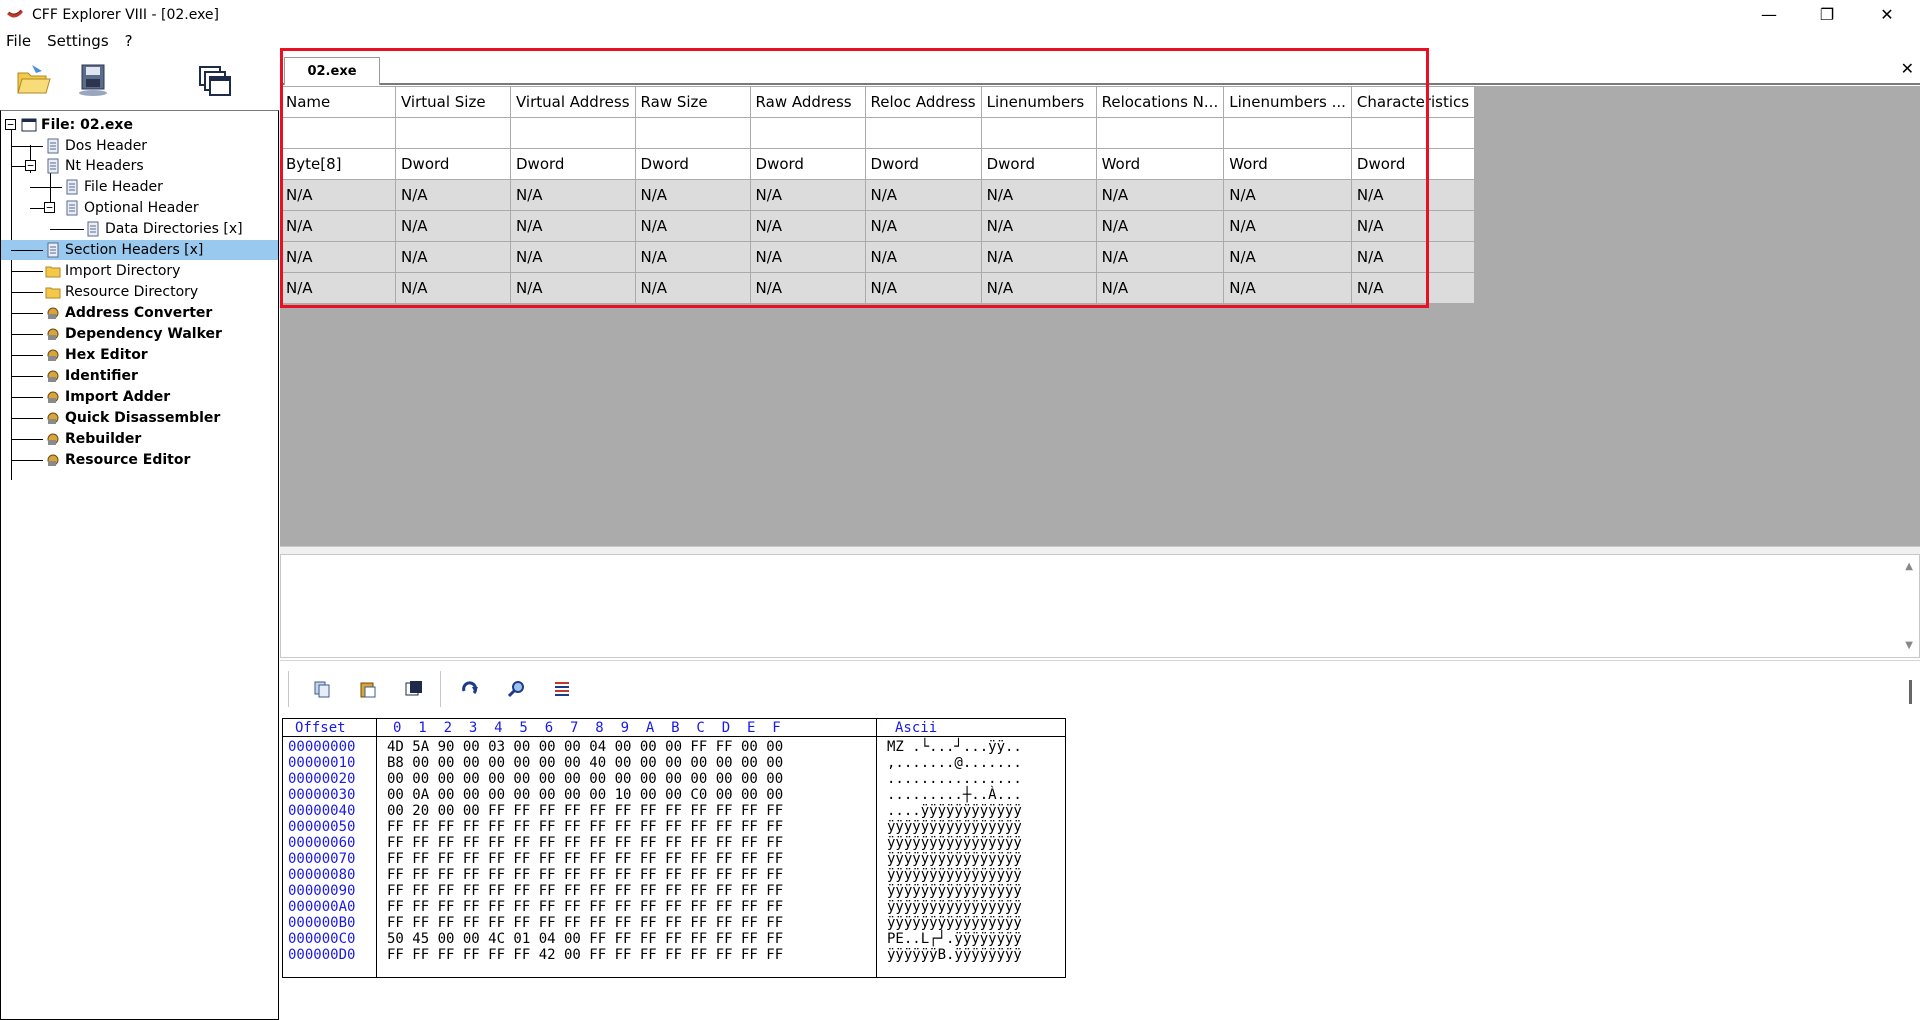 This screenshot has height=1020, width=1920. What do you see at coordinates (1907, 68) in the screenshot?
I see `close-tab-button: ✕` at bounding box center [1907, 68].